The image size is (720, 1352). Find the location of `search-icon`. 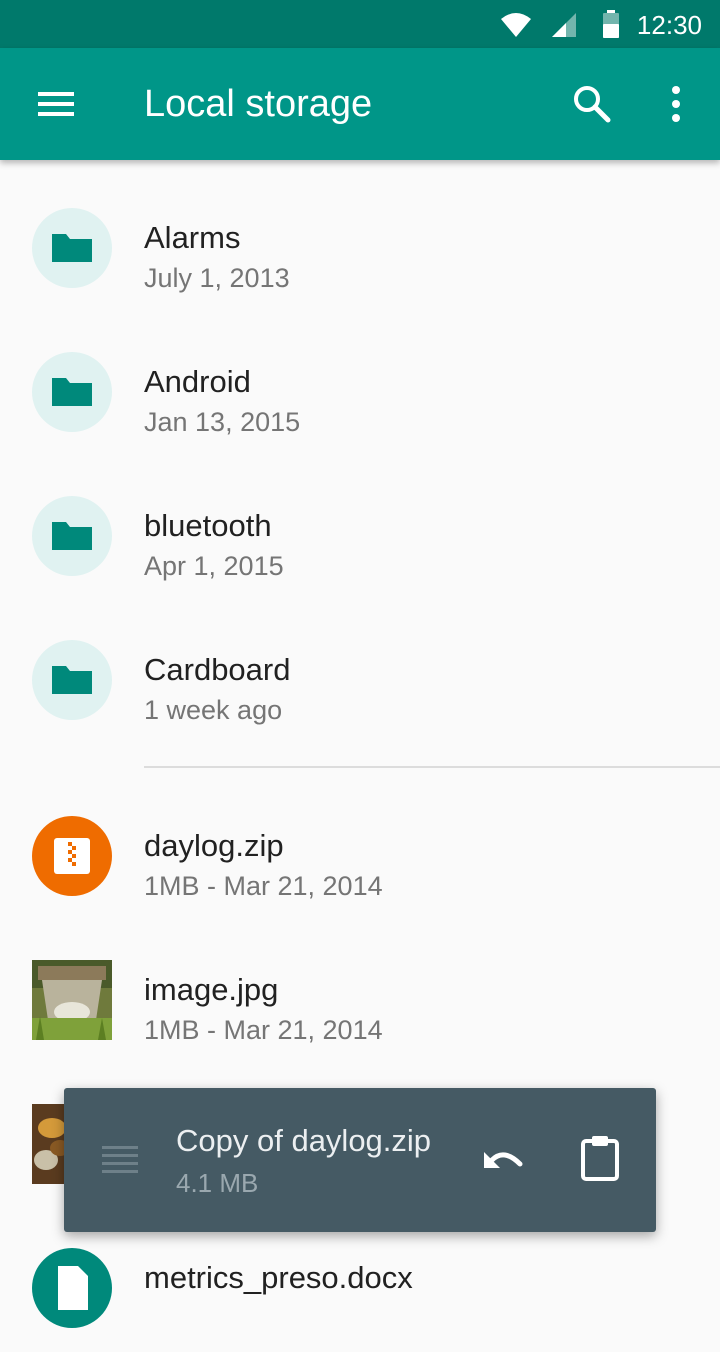

search-icon is located at coordinates (592, 104).